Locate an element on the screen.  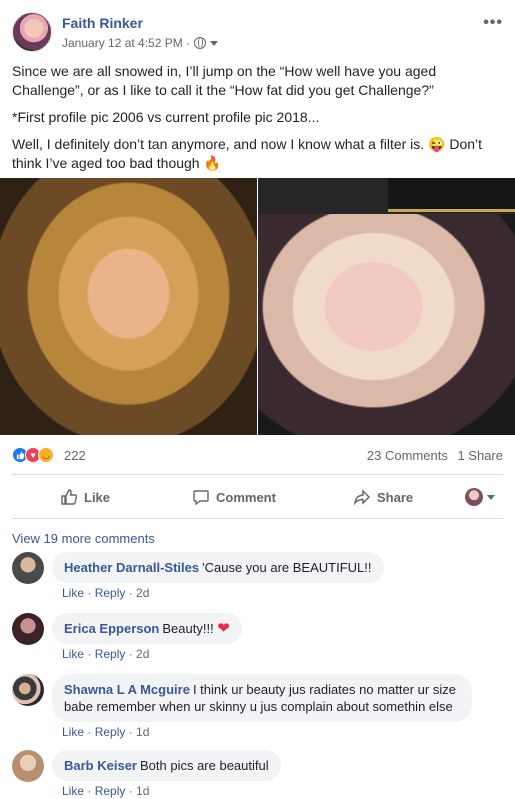
comment-text: 'Cause you are BEAUTIFUL!! is located at coordinates (287, 567).